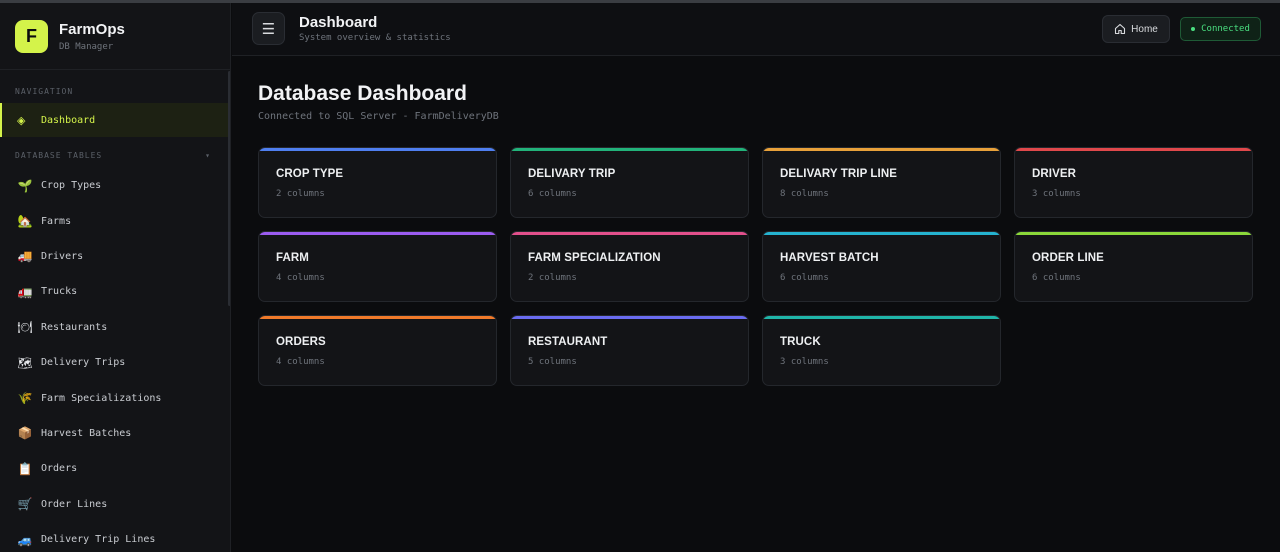 The height and width of the screenshot is (552, 1280). I want to click on sidebar-item-label: Delivery Trips, so click(83, 363).